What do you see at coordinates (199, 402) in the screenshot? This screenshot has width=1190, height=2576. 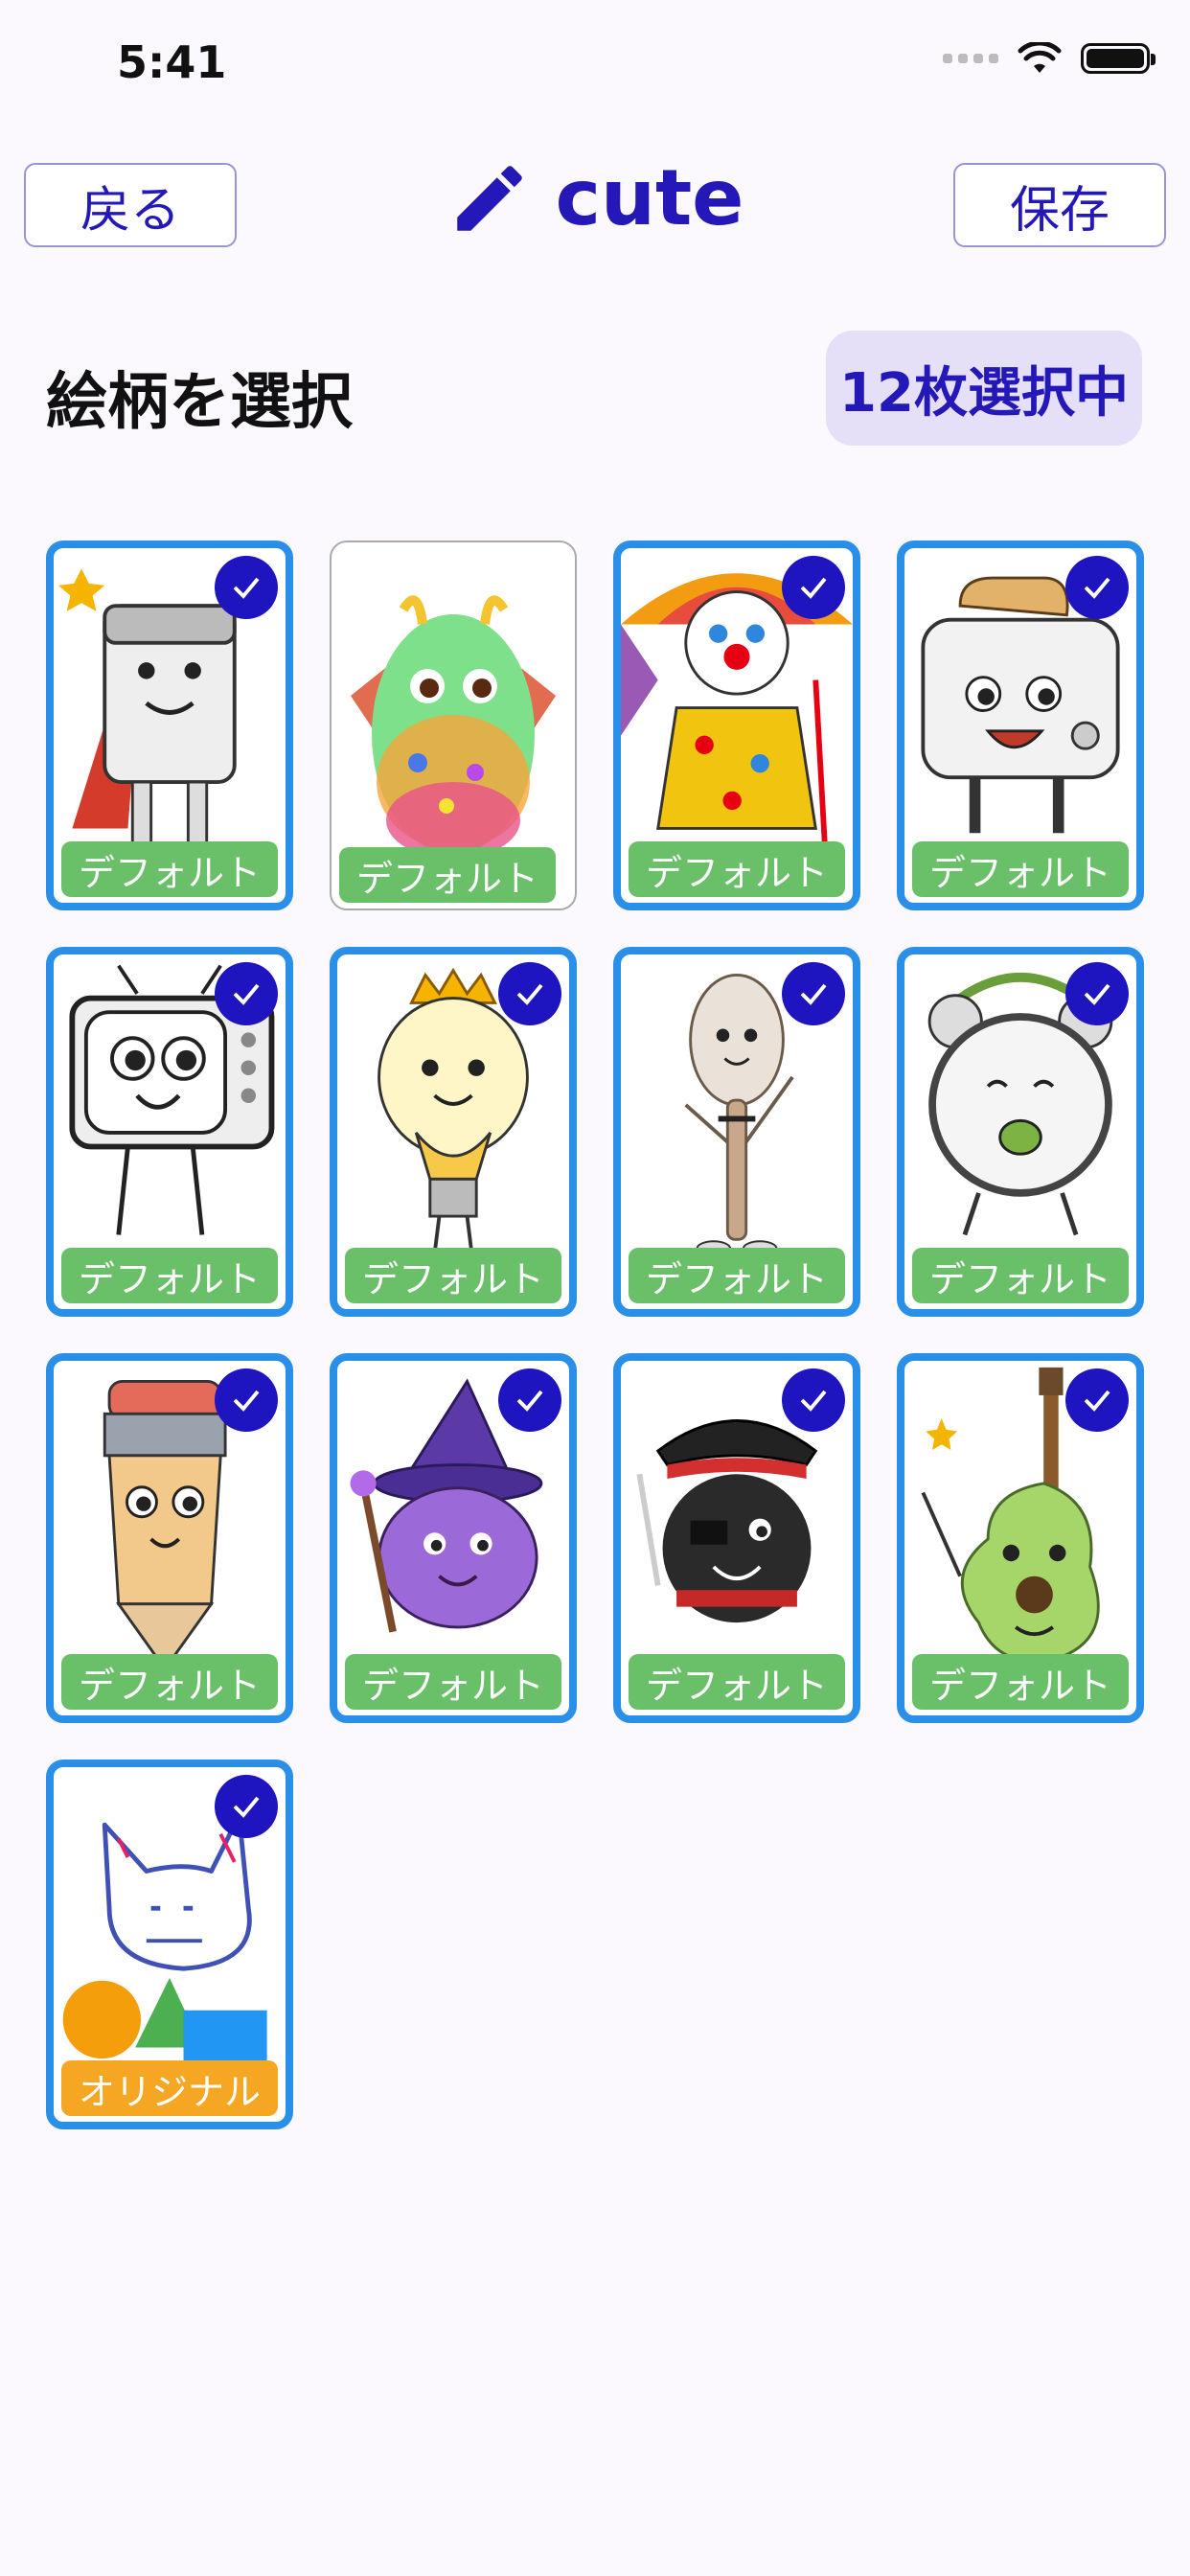 I see `section-title: 絵柄を選択` at bounding box center [199, 402].